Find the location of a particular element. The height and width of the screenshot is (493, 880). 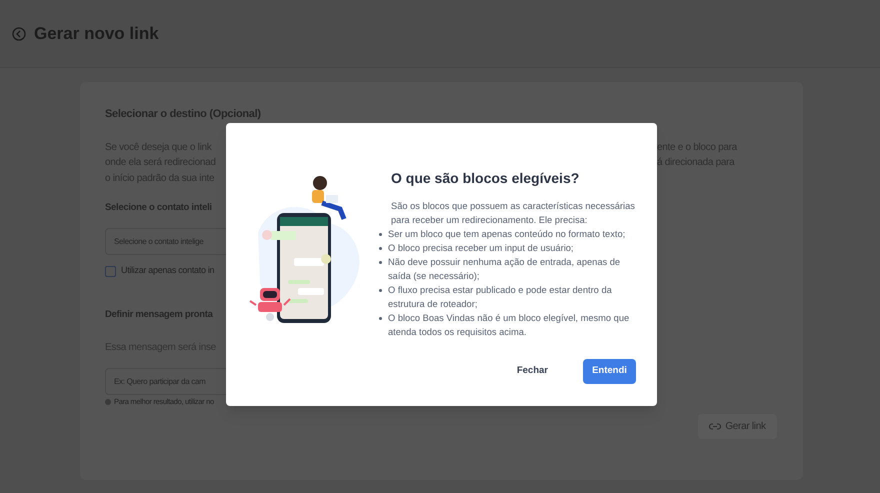

modal-title: O que são blocos elegíveis? is located at coordinates (485, 178).